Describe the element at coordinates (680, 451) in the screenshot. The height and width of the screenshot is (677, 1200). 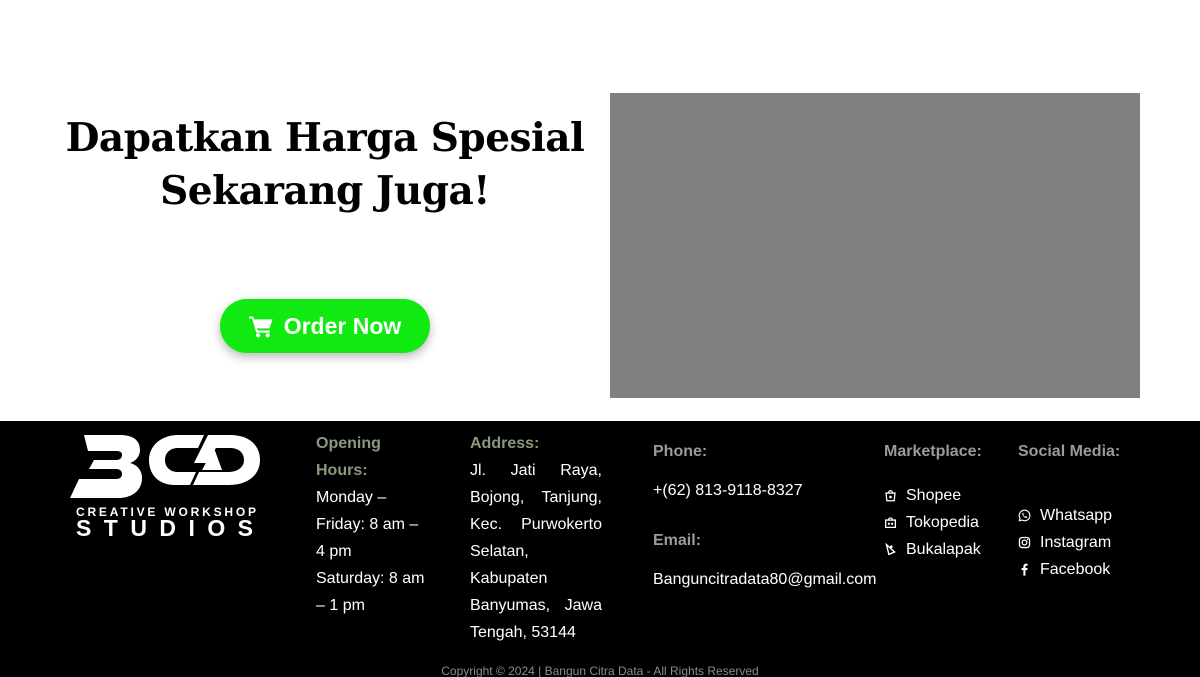
I see `phone-heading: Phone:` at that location.